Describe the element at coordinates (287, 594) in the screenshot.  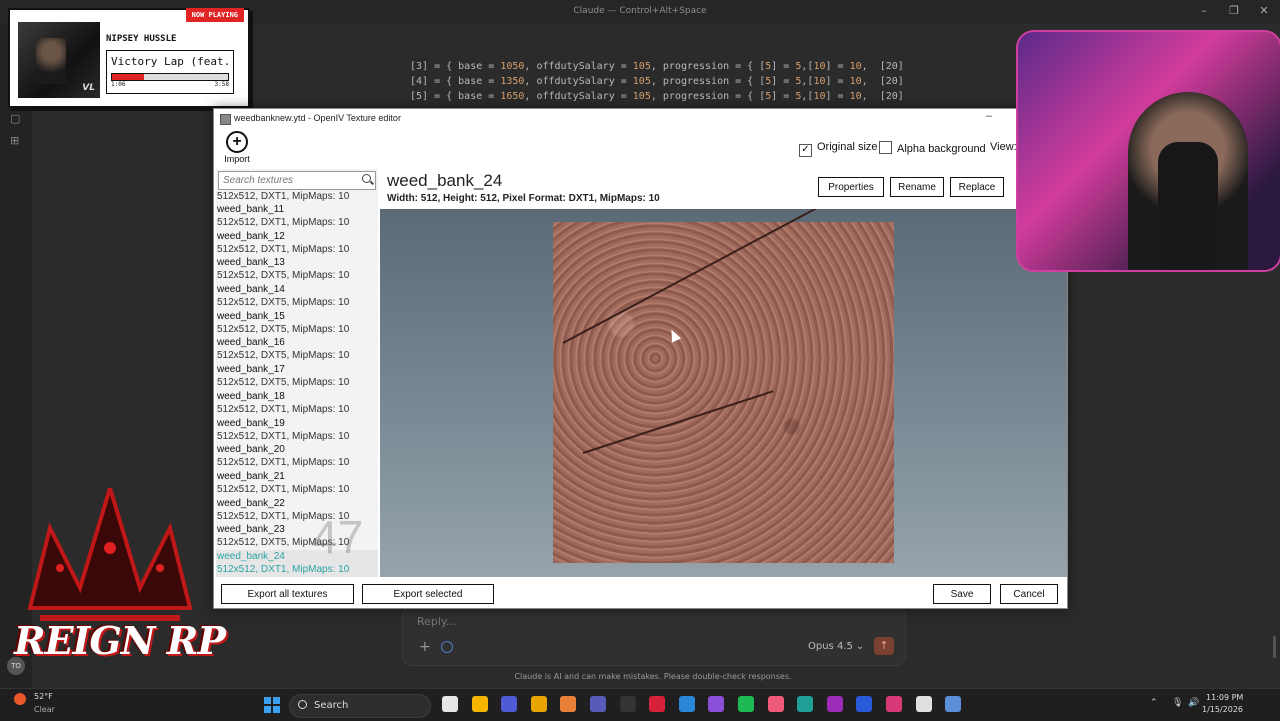
I see `export-all-textures-button: Export all textures` at that location.